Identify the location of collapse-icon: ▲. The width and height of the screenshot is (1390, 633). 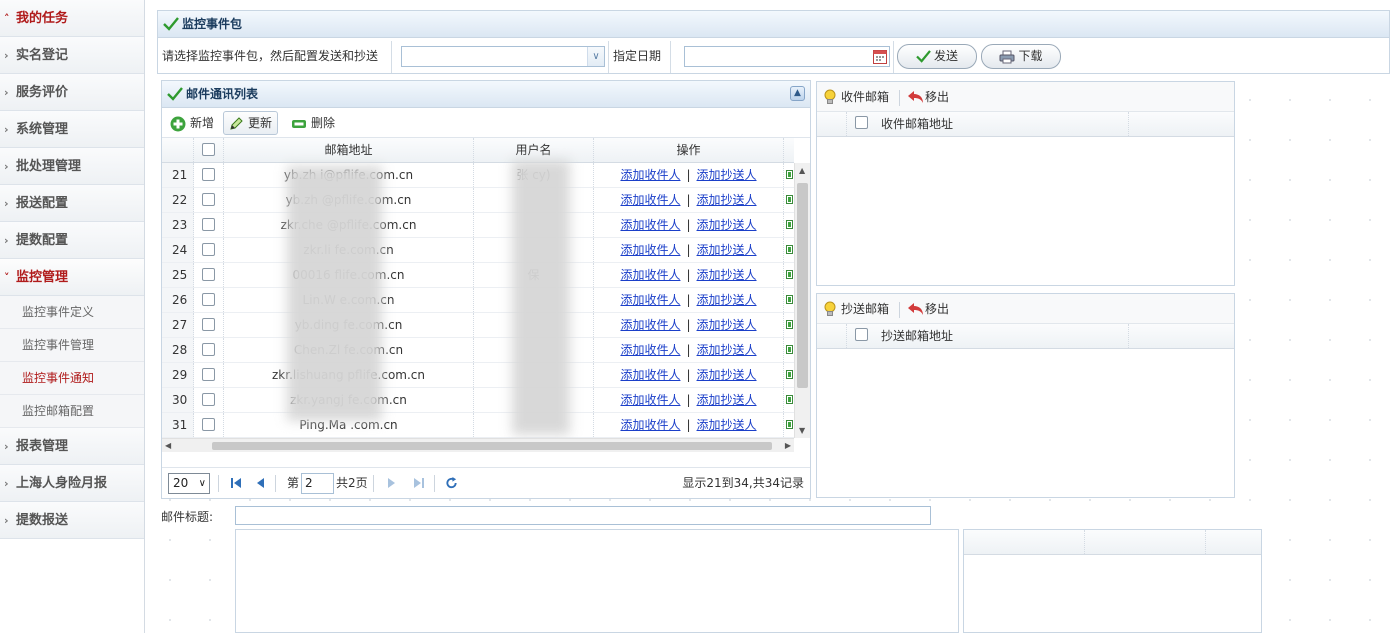
(797, 93).